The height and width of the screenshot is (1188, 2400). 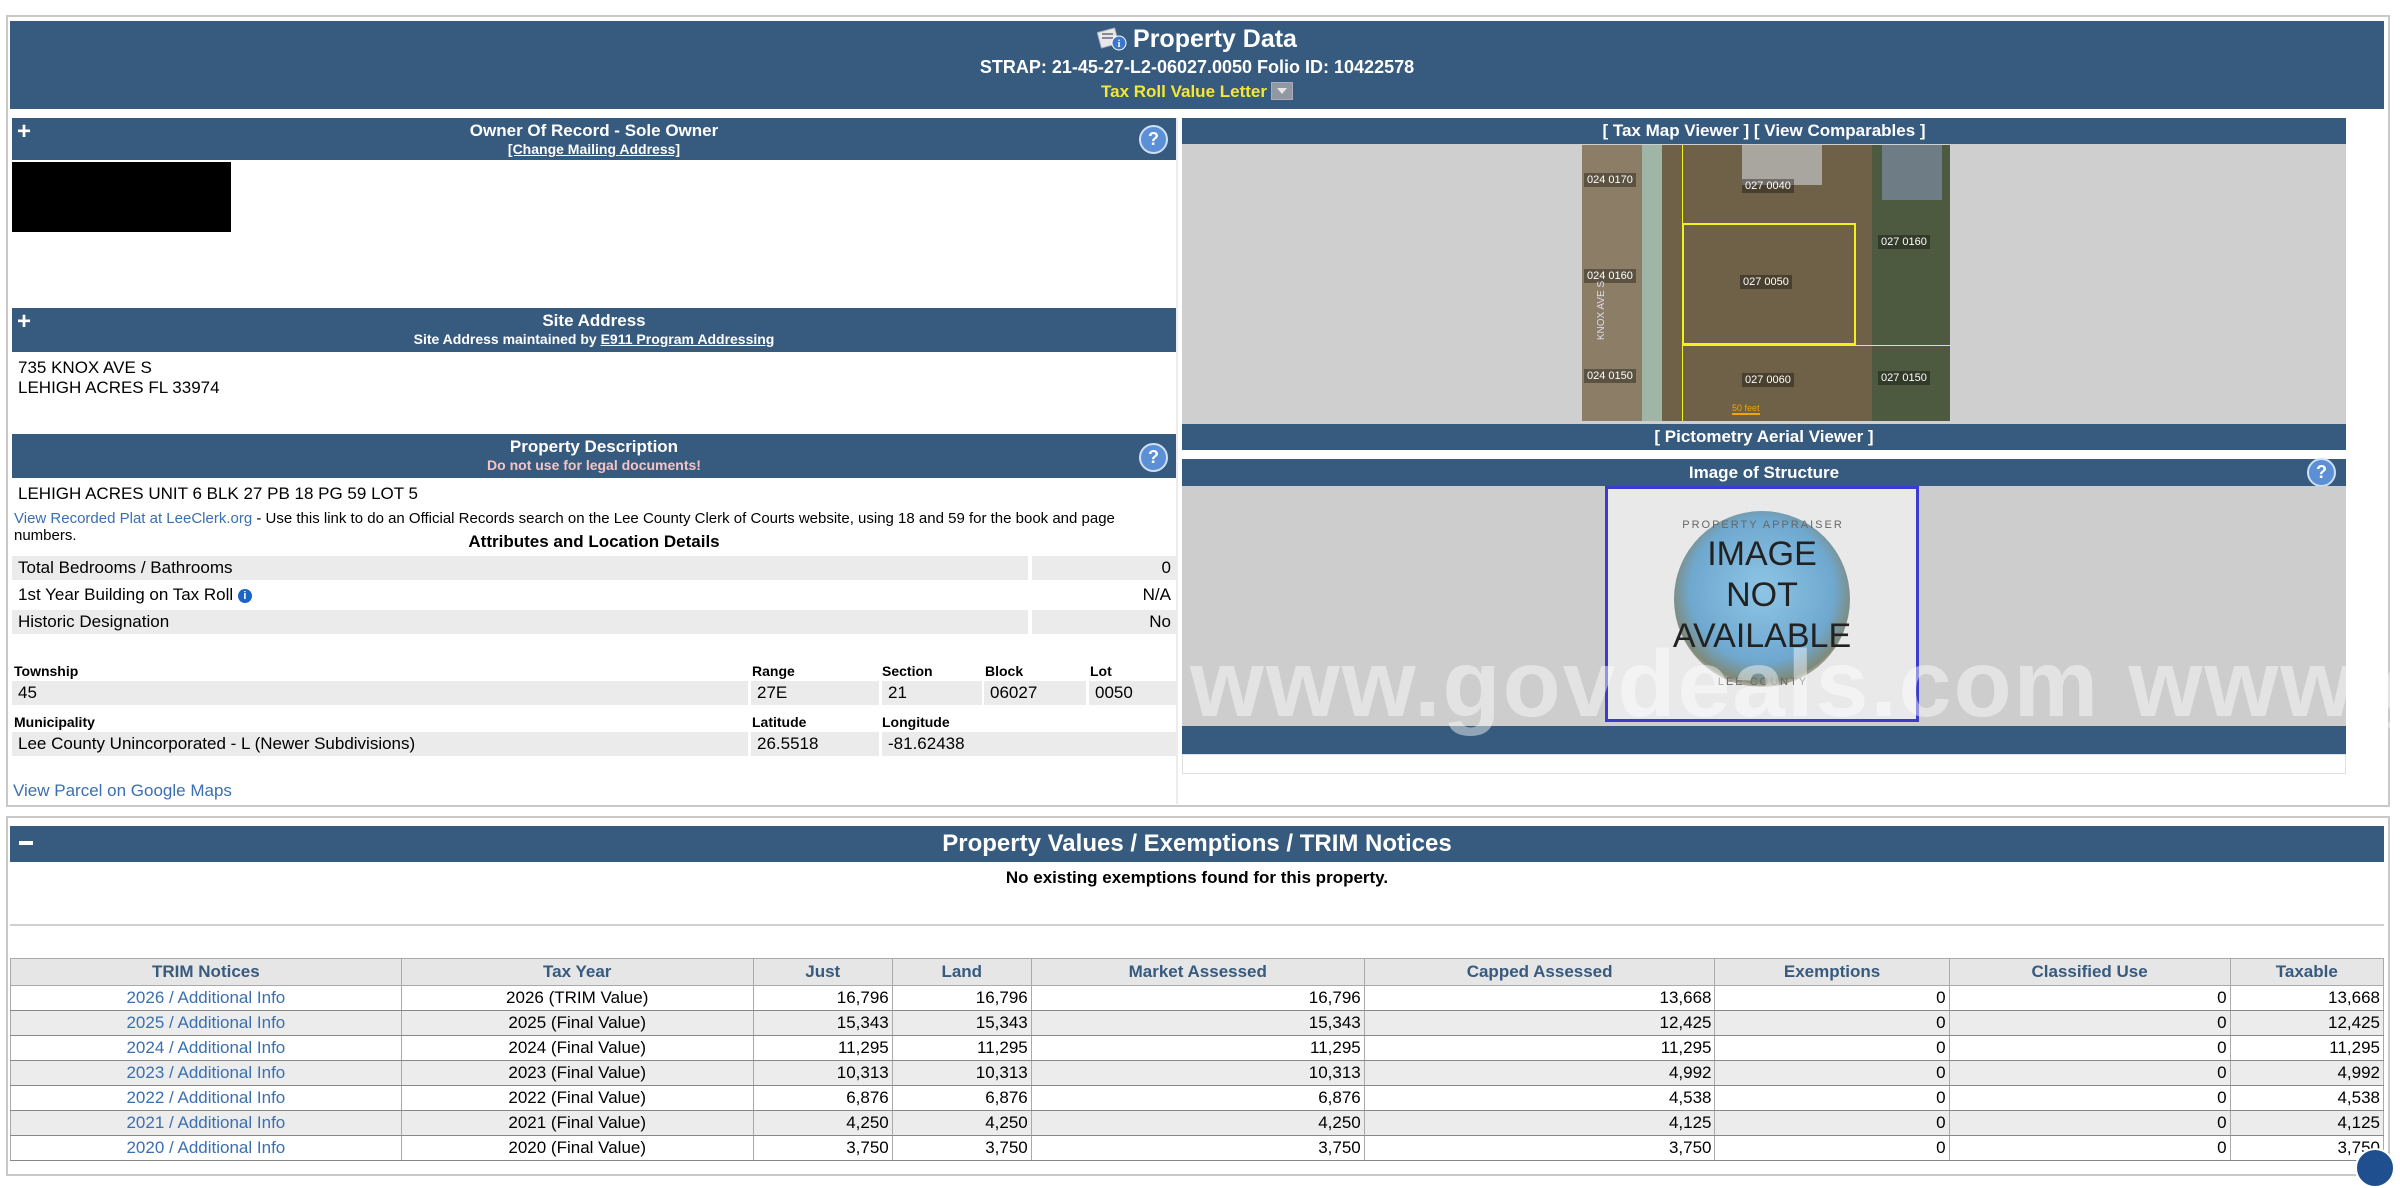 What do you see at coordinates (119, 387) in the screenshot?
I see `site-address-line2: LEHIGH ACRES FL 33974` at bounding box center [119, 387].